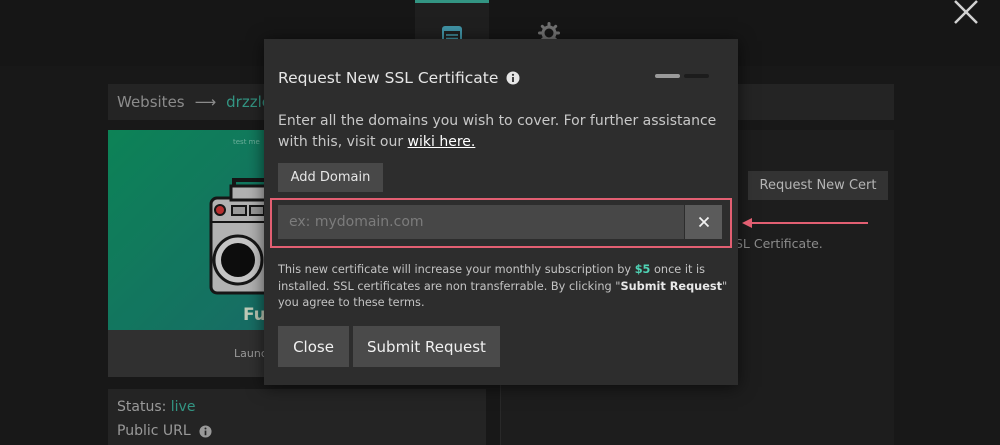 This screenshot has height=445, width=1000. What do you see at coordinates (805, 223) in the screenshot?
I see `annotation-arrow-icon` at bounding box center [805, 223].